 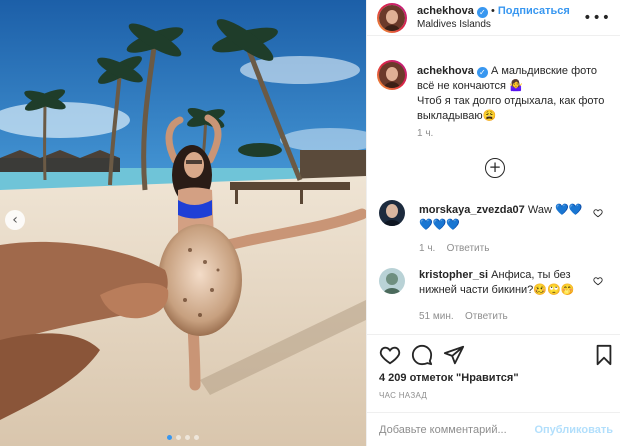 I want to click on caption-text: выкладываю, so click(x=450, y=116).